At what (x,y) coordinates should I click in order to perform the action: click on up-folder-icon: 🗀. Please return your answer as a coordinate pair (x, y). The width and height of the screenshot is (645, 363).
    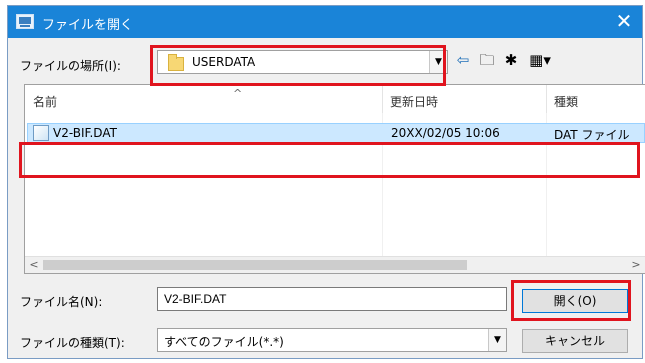
    Looking at the image, I should click on (487, 60).